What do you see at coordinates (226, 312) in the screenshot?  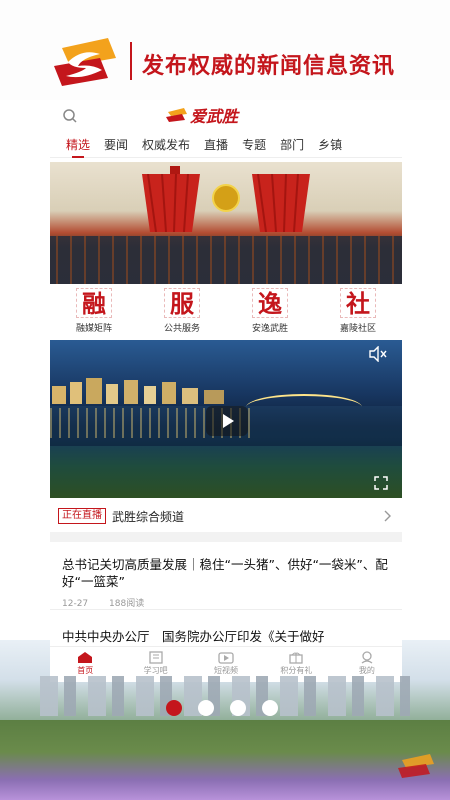 I see `quick-links: 融 融媒矩阵 服 公共服务 逸 安逸武胜 社 嘉陵社区` at bounding box center [226, 312].